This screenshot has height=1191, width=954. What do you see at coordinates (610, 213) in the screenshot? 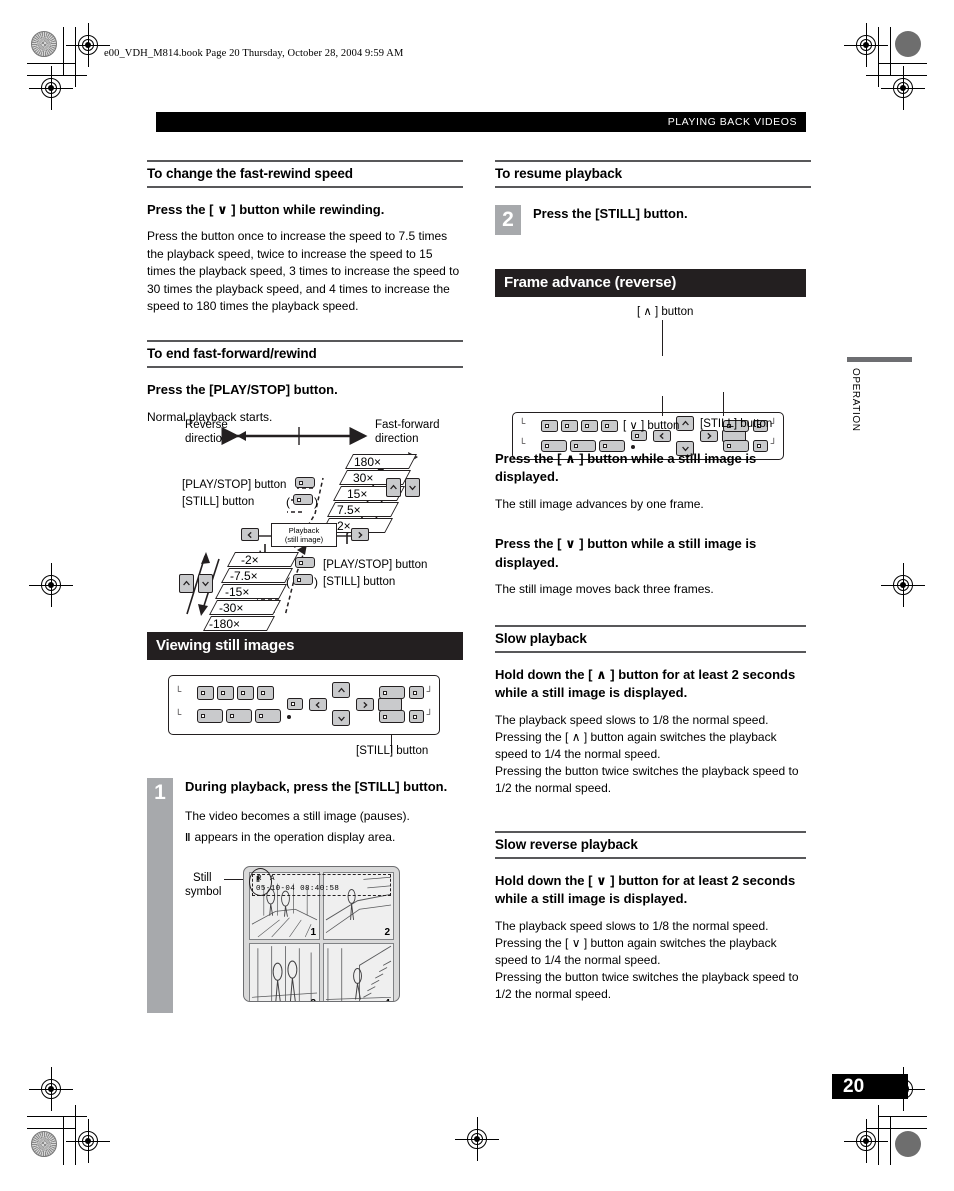
I see `step-2-title: Press the [STILL] button.` at bounding box center [610, 213].